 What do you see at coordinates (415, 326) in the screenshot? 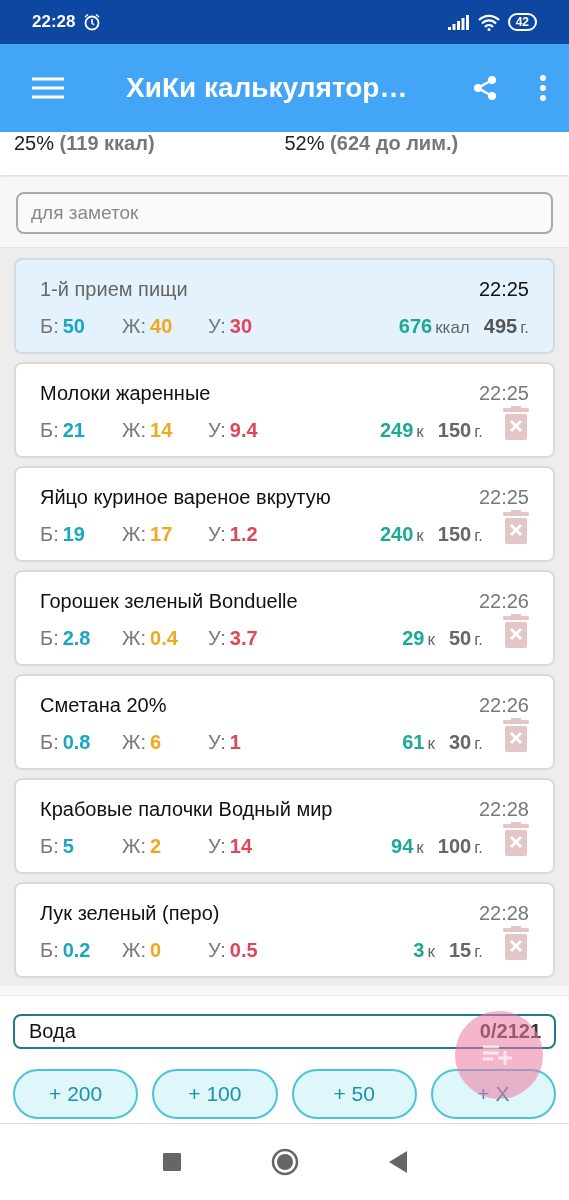
I see `kcal-value: 676` at bounding box center [415, 326].